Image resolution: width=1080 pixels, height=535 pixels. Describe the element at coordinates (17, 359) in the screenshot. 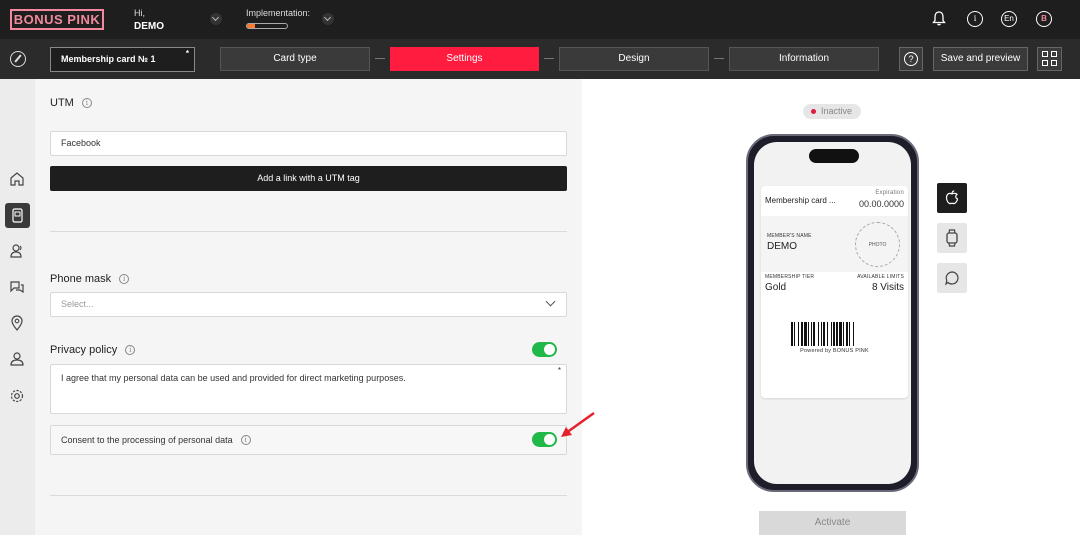

I see `profile-icon` at that location.